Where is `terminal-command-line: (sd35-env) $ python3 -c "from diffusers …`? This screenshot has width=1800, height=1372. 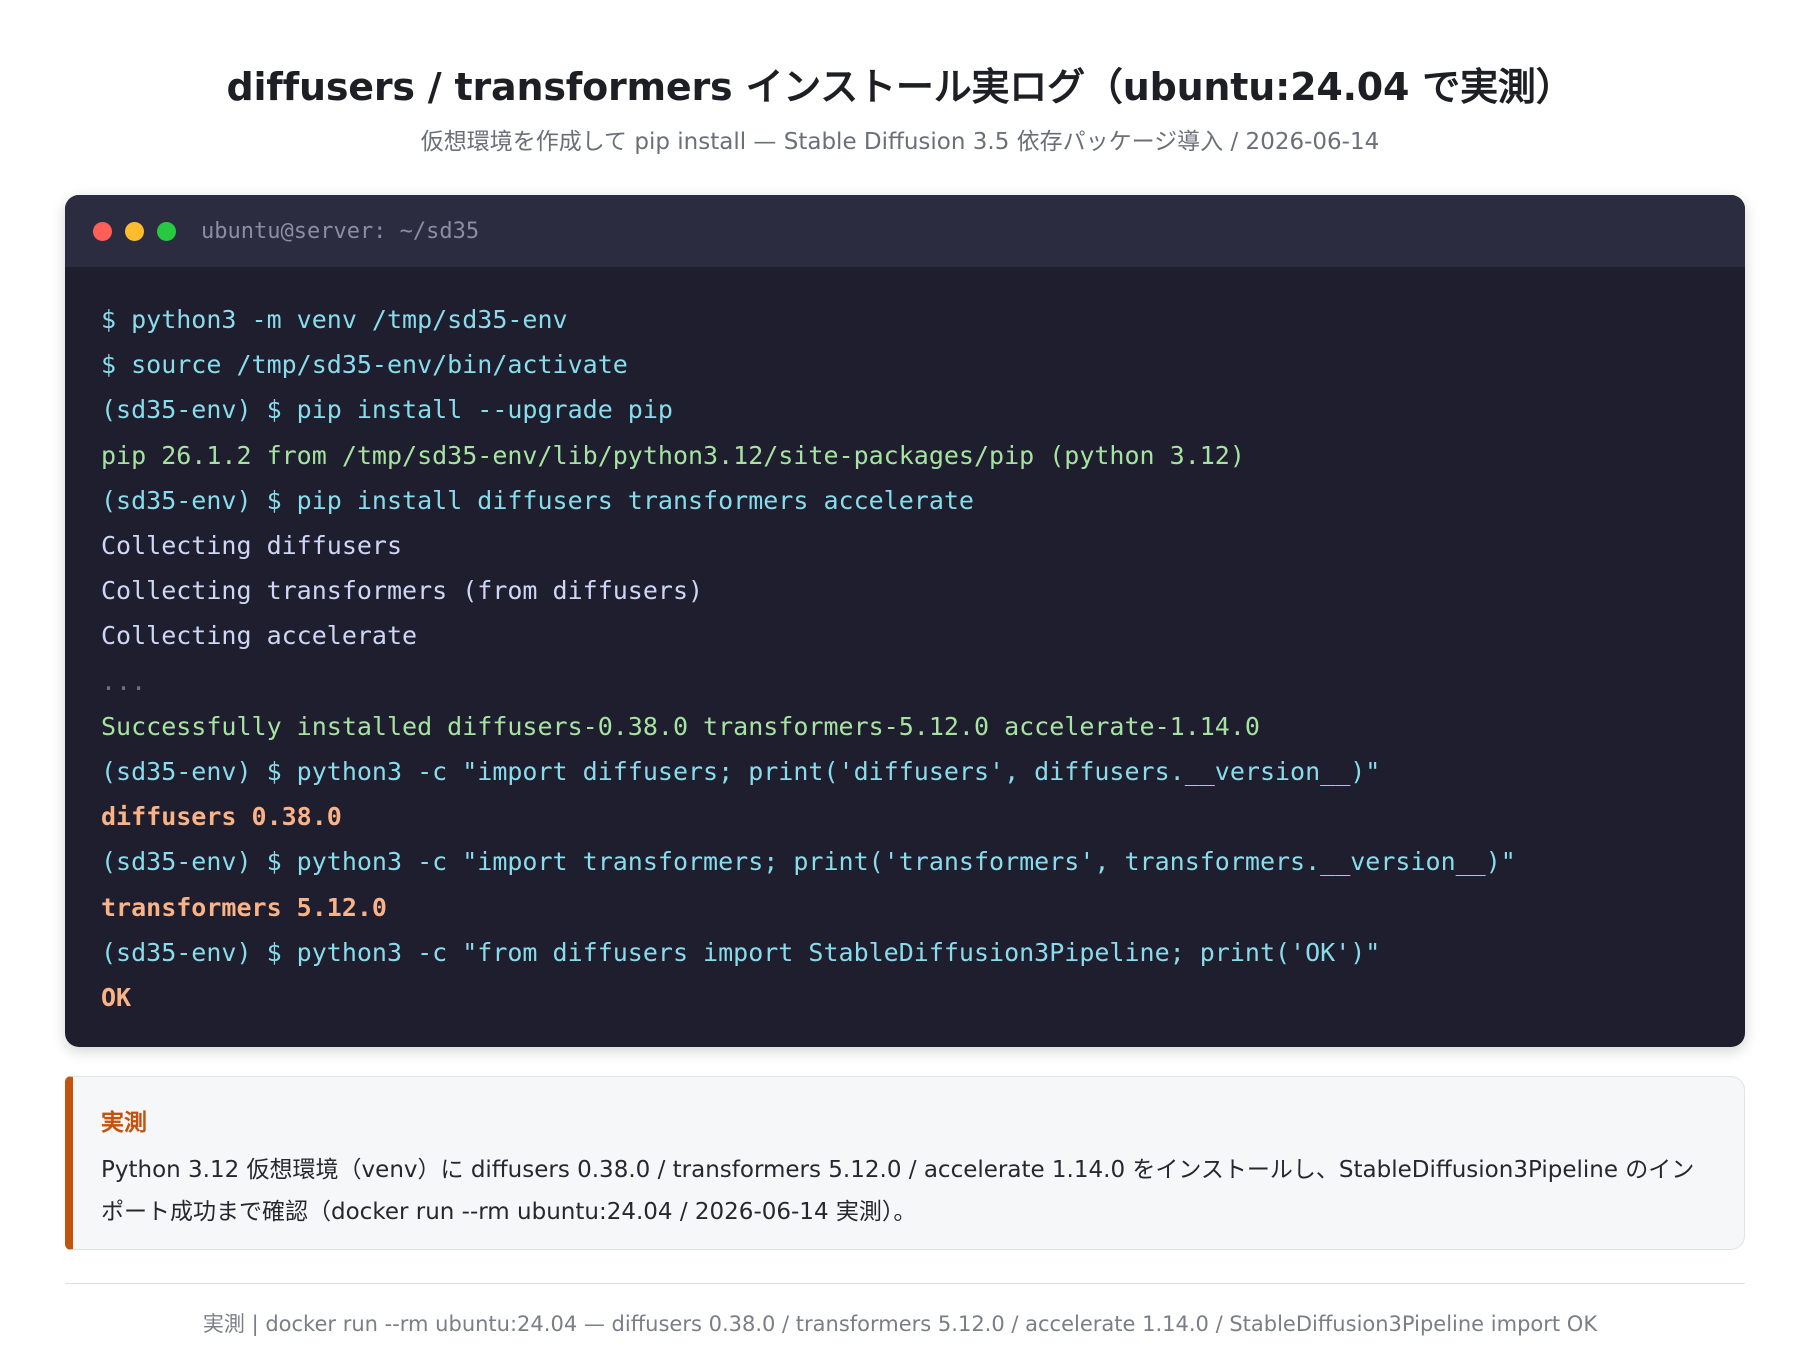 terminal-command-line: (sd35-env) $ python3 -c "from diffusers … is located at coordinates (741, 952).